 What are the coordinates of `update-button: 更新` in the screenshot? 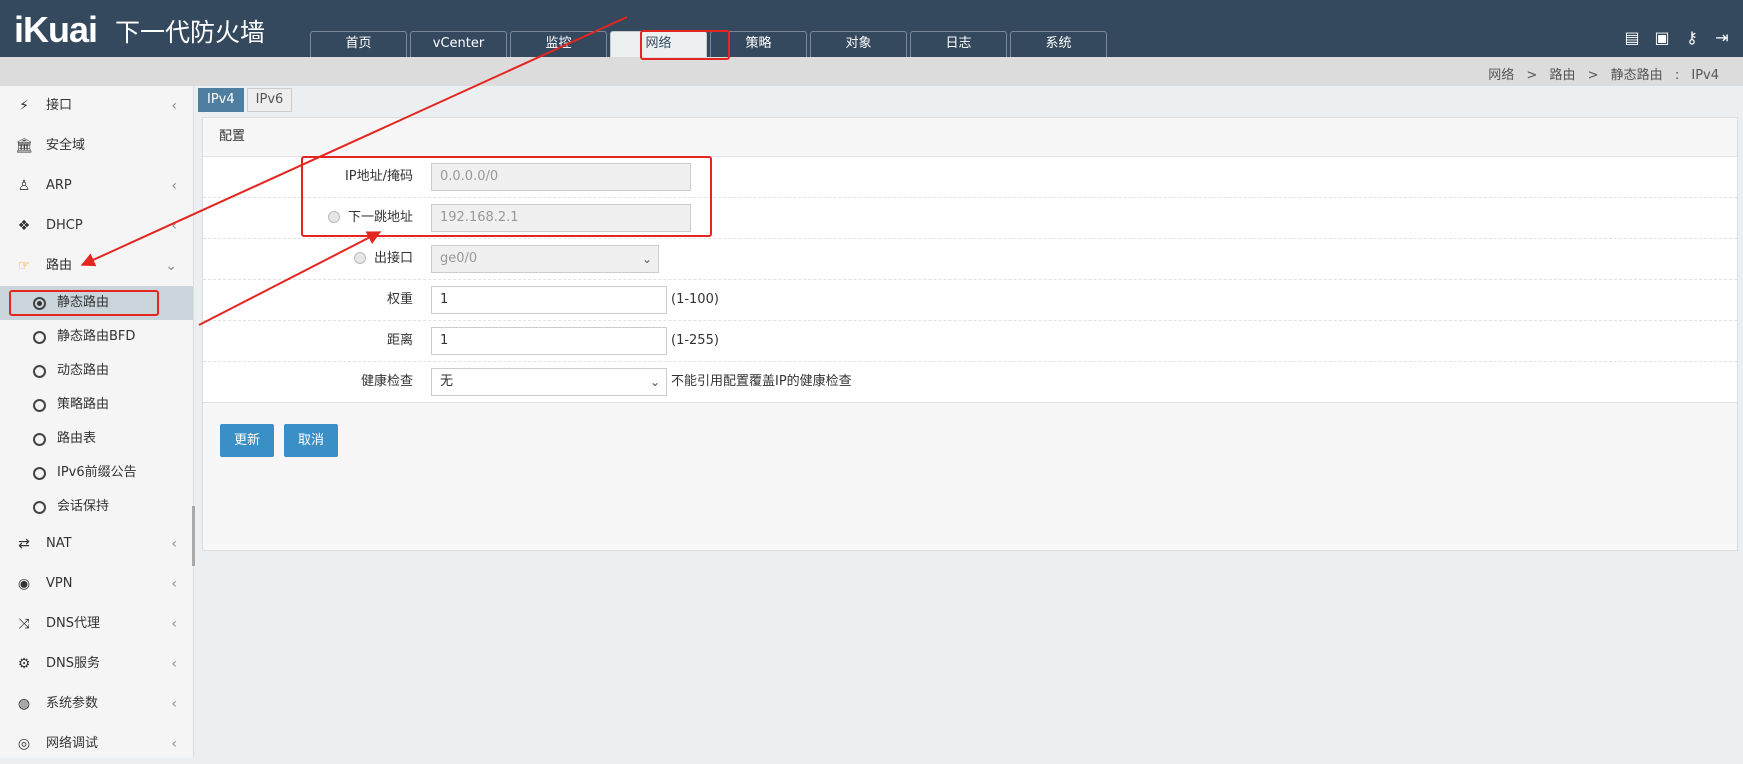 It's located at (247, 440).